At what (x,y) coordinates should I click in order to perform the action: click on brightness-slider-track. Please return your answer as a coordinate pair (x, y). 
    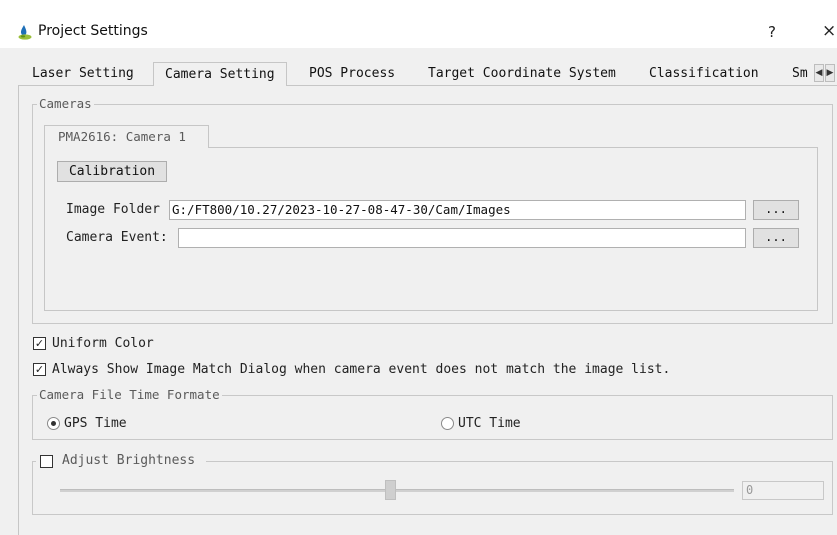
    Looking at the image, I should click on (397, 490).